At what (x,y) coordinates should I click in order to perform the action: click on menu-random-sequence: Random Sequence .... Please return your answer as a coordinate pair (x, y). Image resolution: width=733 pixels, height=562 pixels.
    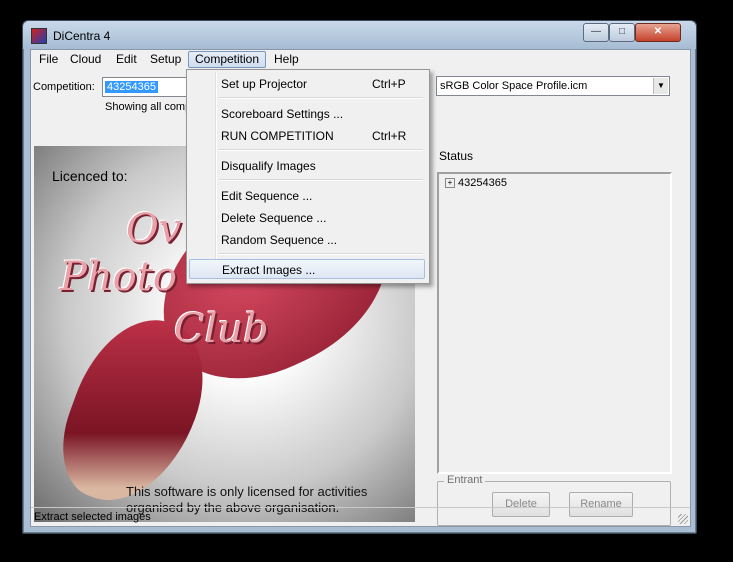
    Looking at the image, I should click on (307, 240).